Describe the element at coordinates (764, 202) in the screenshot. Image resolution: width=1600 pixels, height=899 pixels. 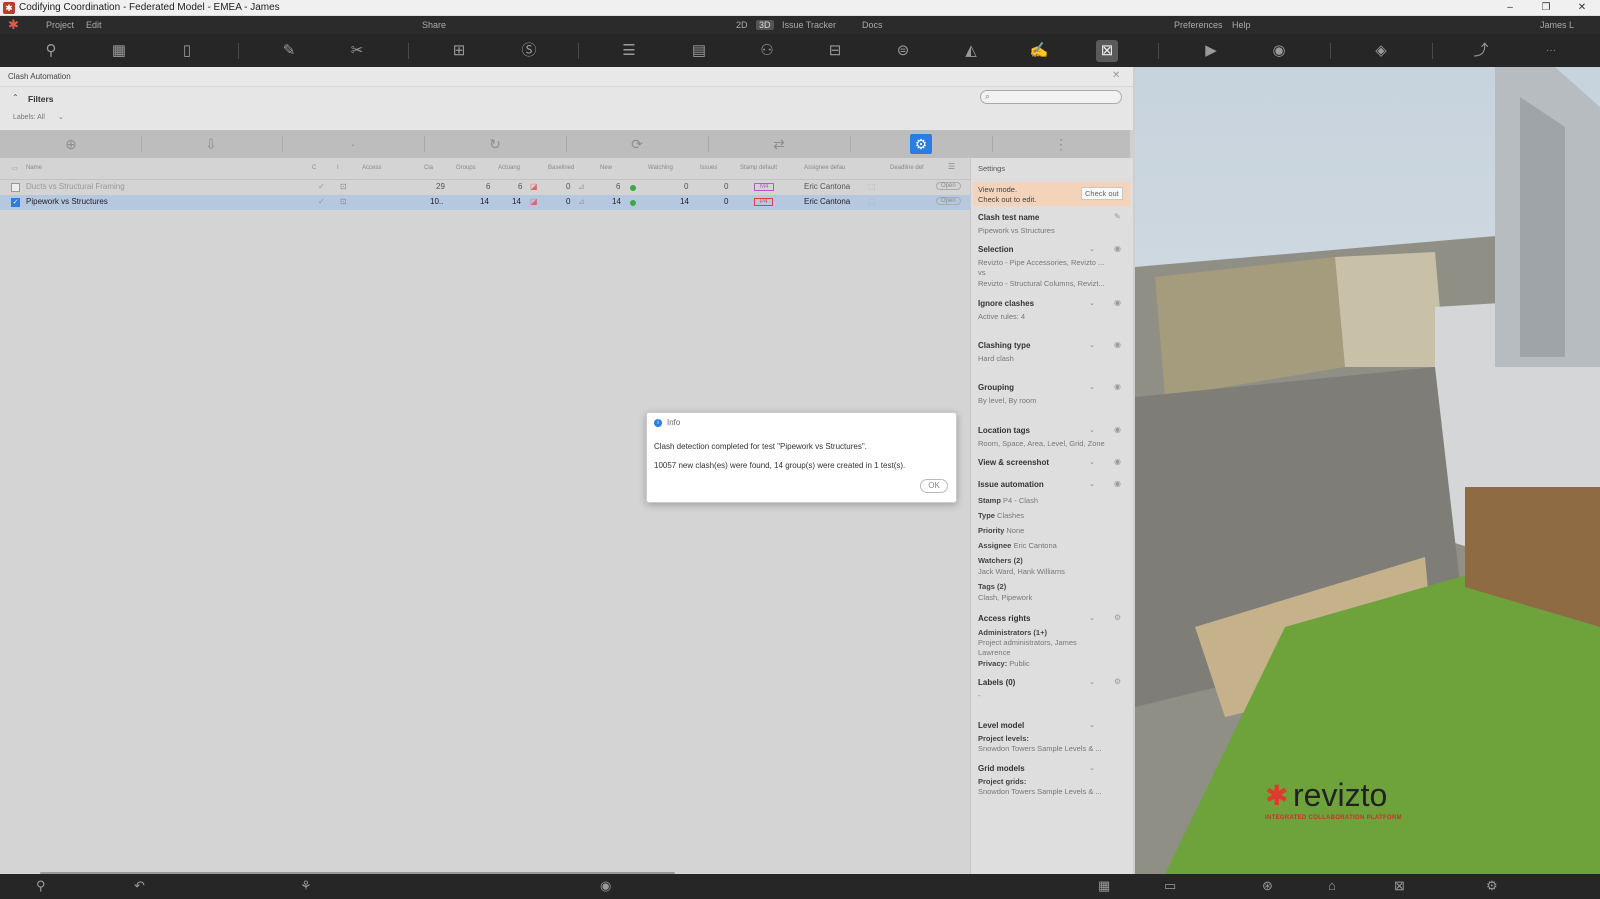
I see `row-stamp: P4` at that location.